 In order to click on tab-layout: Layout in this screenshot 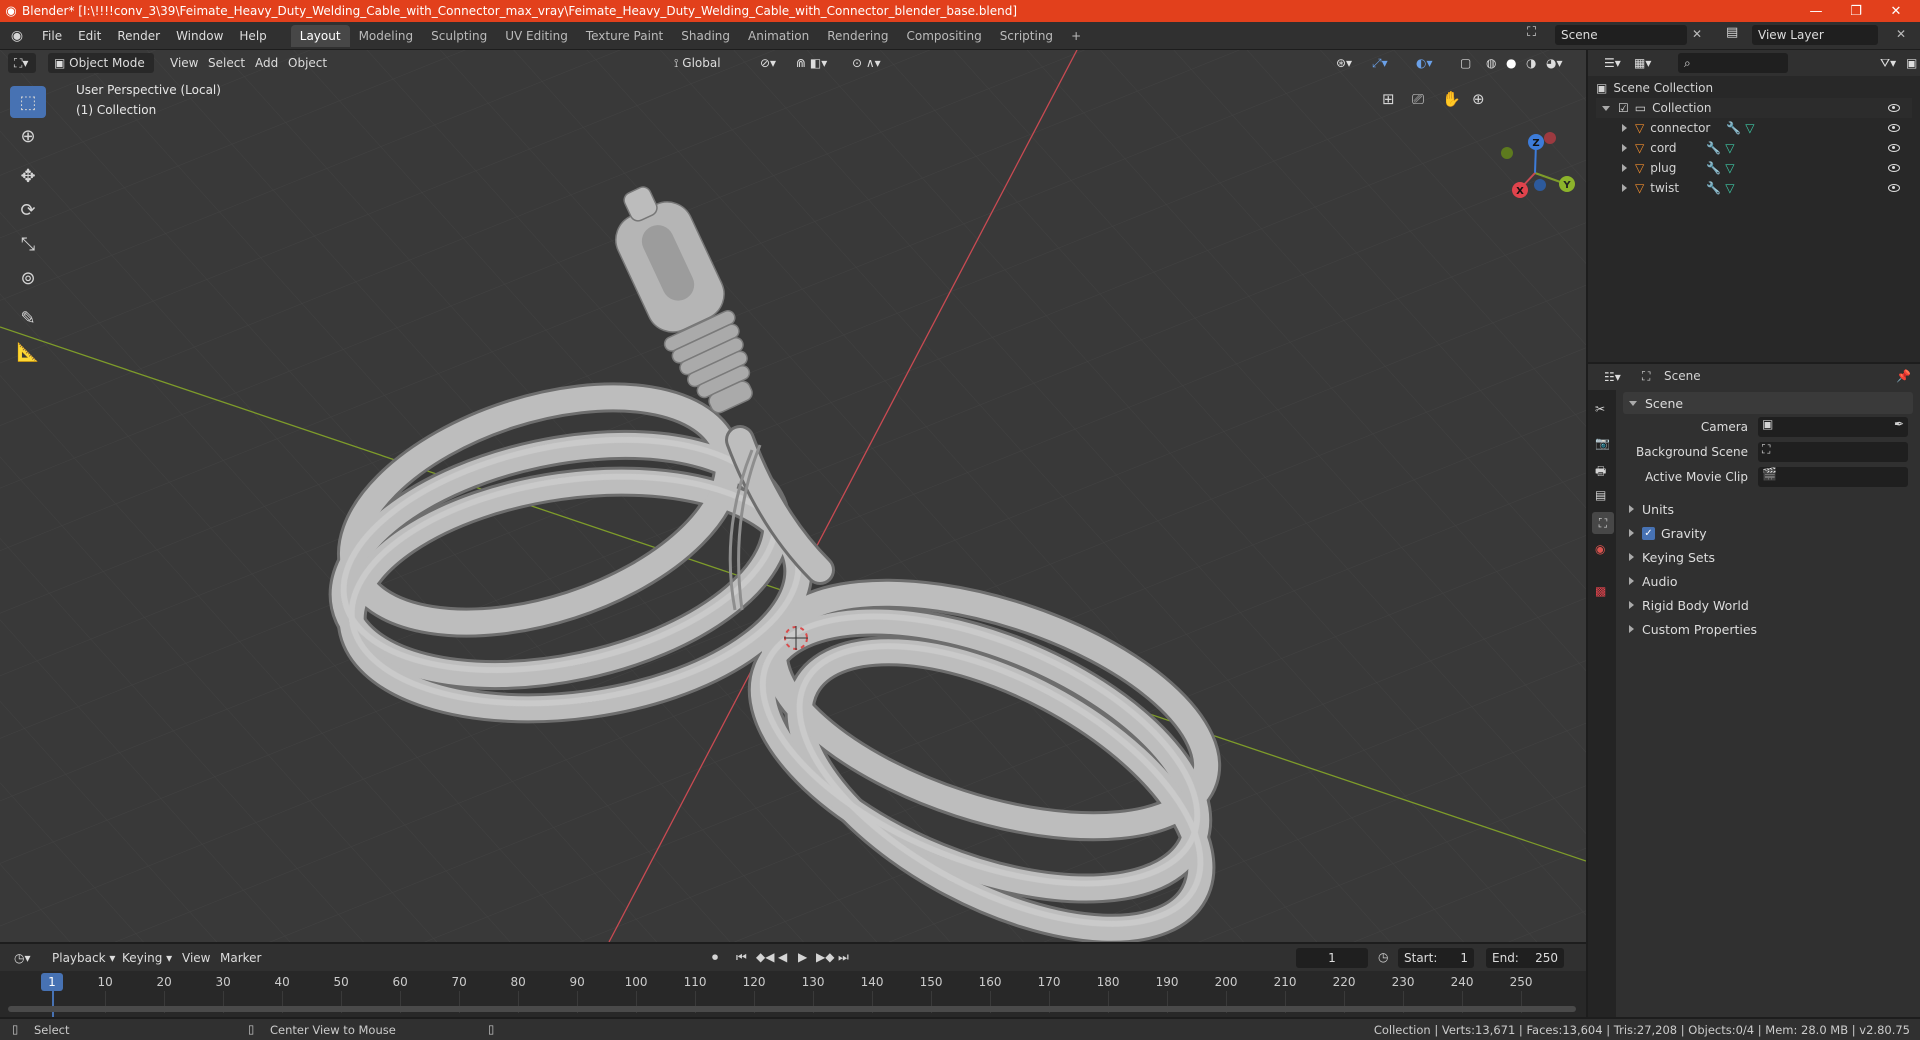, I will do `click(320, 35)`.